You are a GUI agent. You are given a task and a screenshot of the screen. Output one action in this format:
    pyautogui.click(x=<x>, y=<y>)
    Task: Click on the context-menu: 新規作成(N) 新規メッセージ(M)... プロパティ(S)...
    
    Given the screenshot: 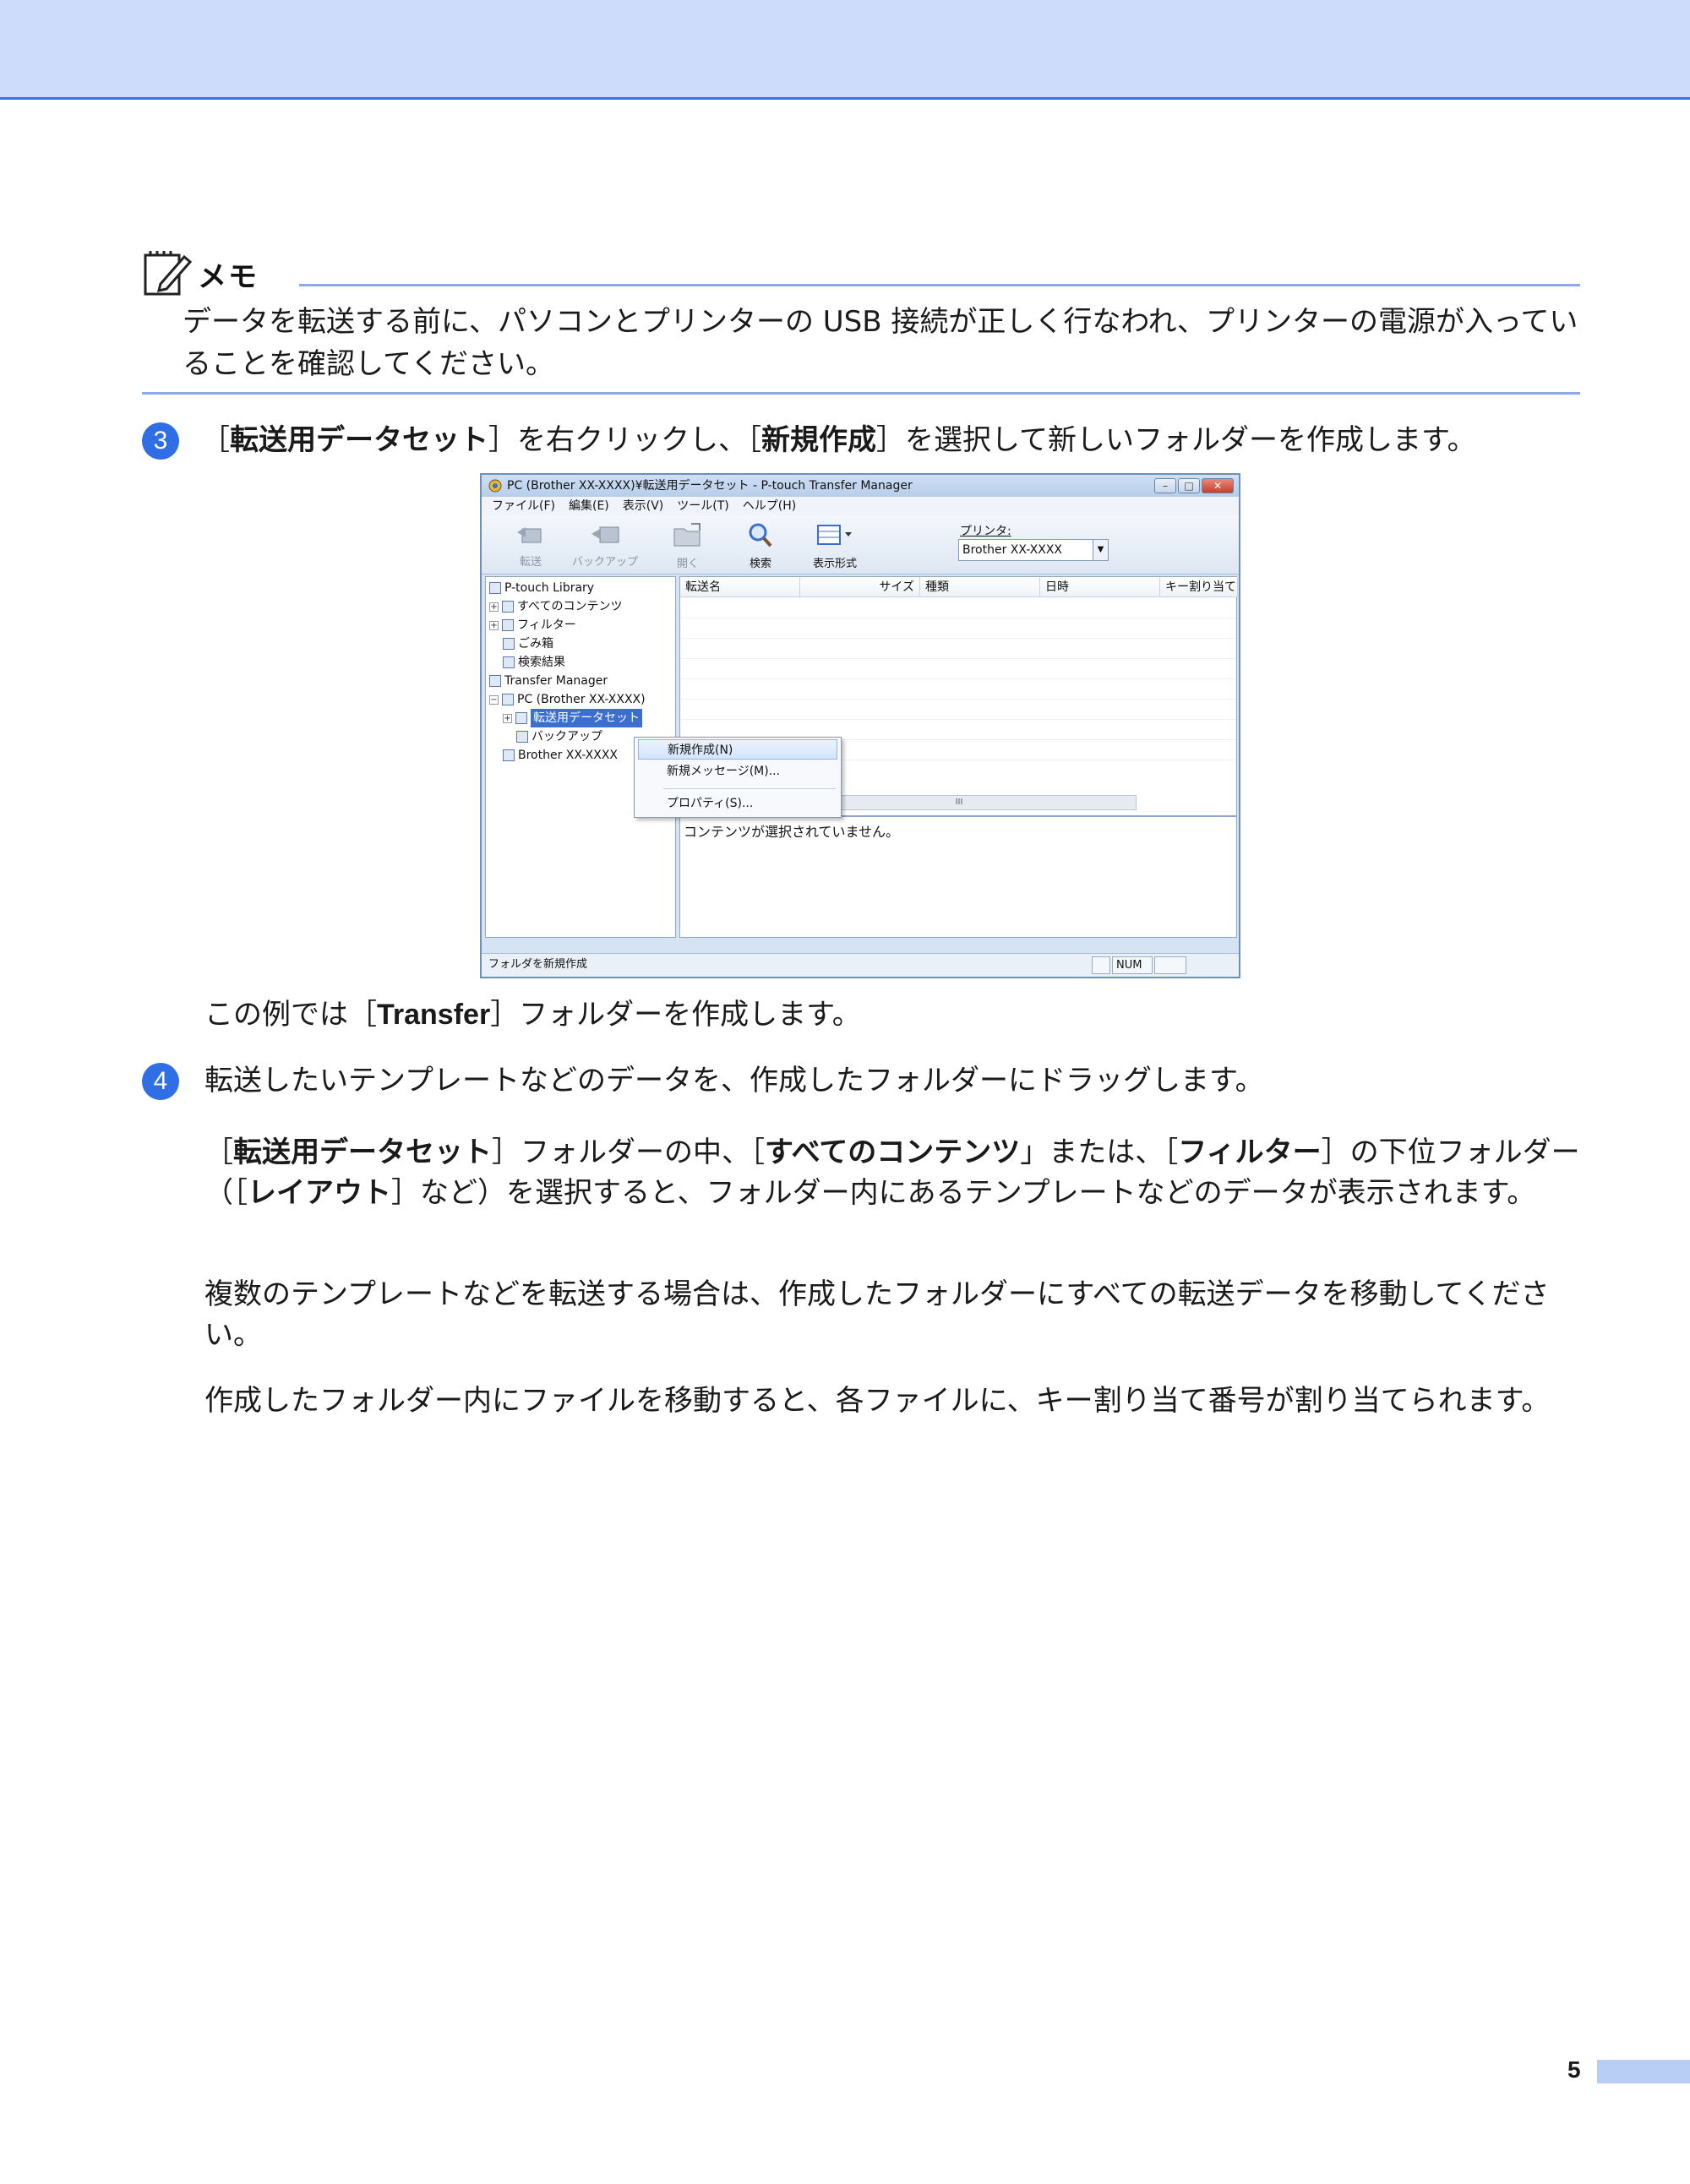 What is the action you would take?
    pyautogui.click(x=738, y=777)
    